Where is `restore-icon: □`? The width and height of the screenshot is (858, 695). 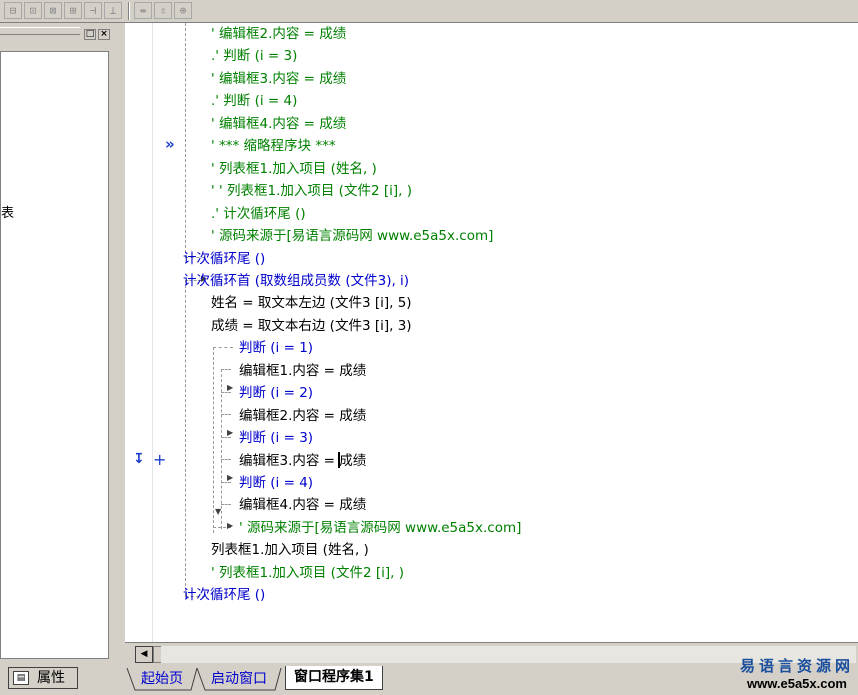
restore-icon: □ is located at coordinates (90, 34).